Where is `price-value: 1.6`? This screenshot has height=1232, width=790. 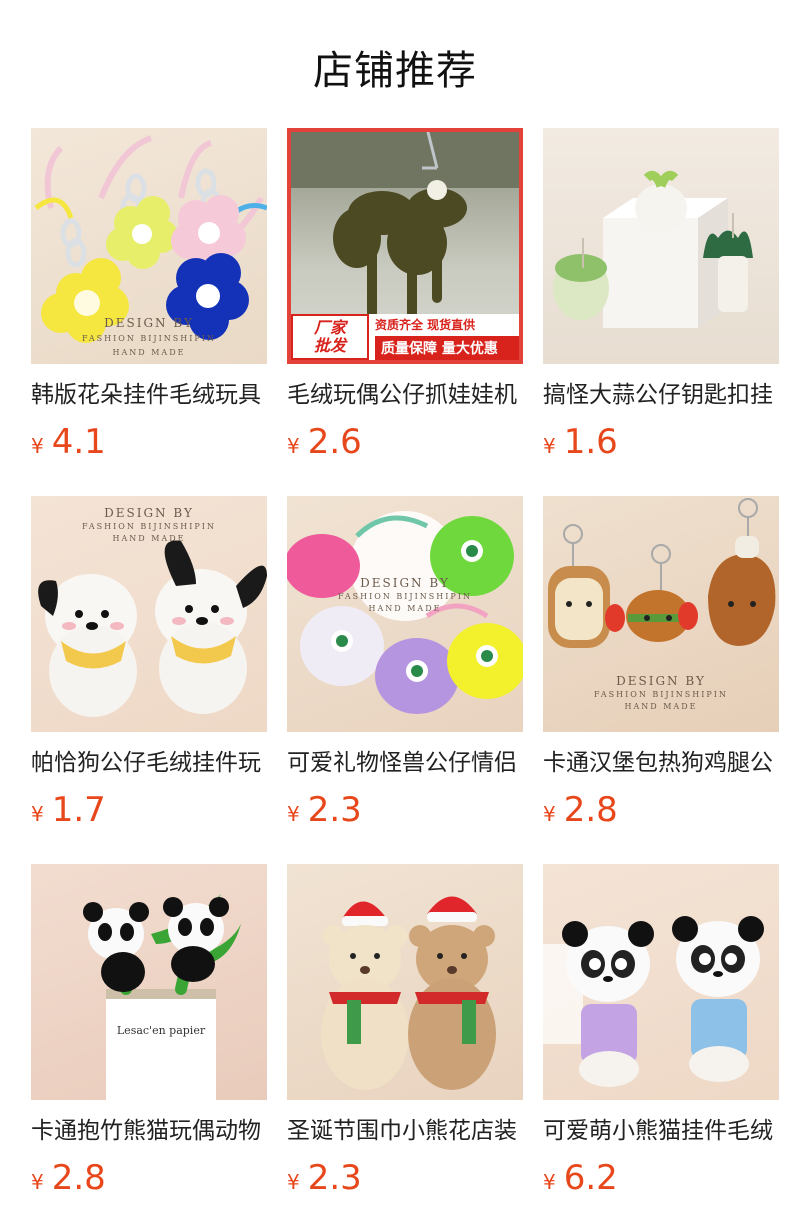 price-value: 1.6 is located at coordinates (590, 442).